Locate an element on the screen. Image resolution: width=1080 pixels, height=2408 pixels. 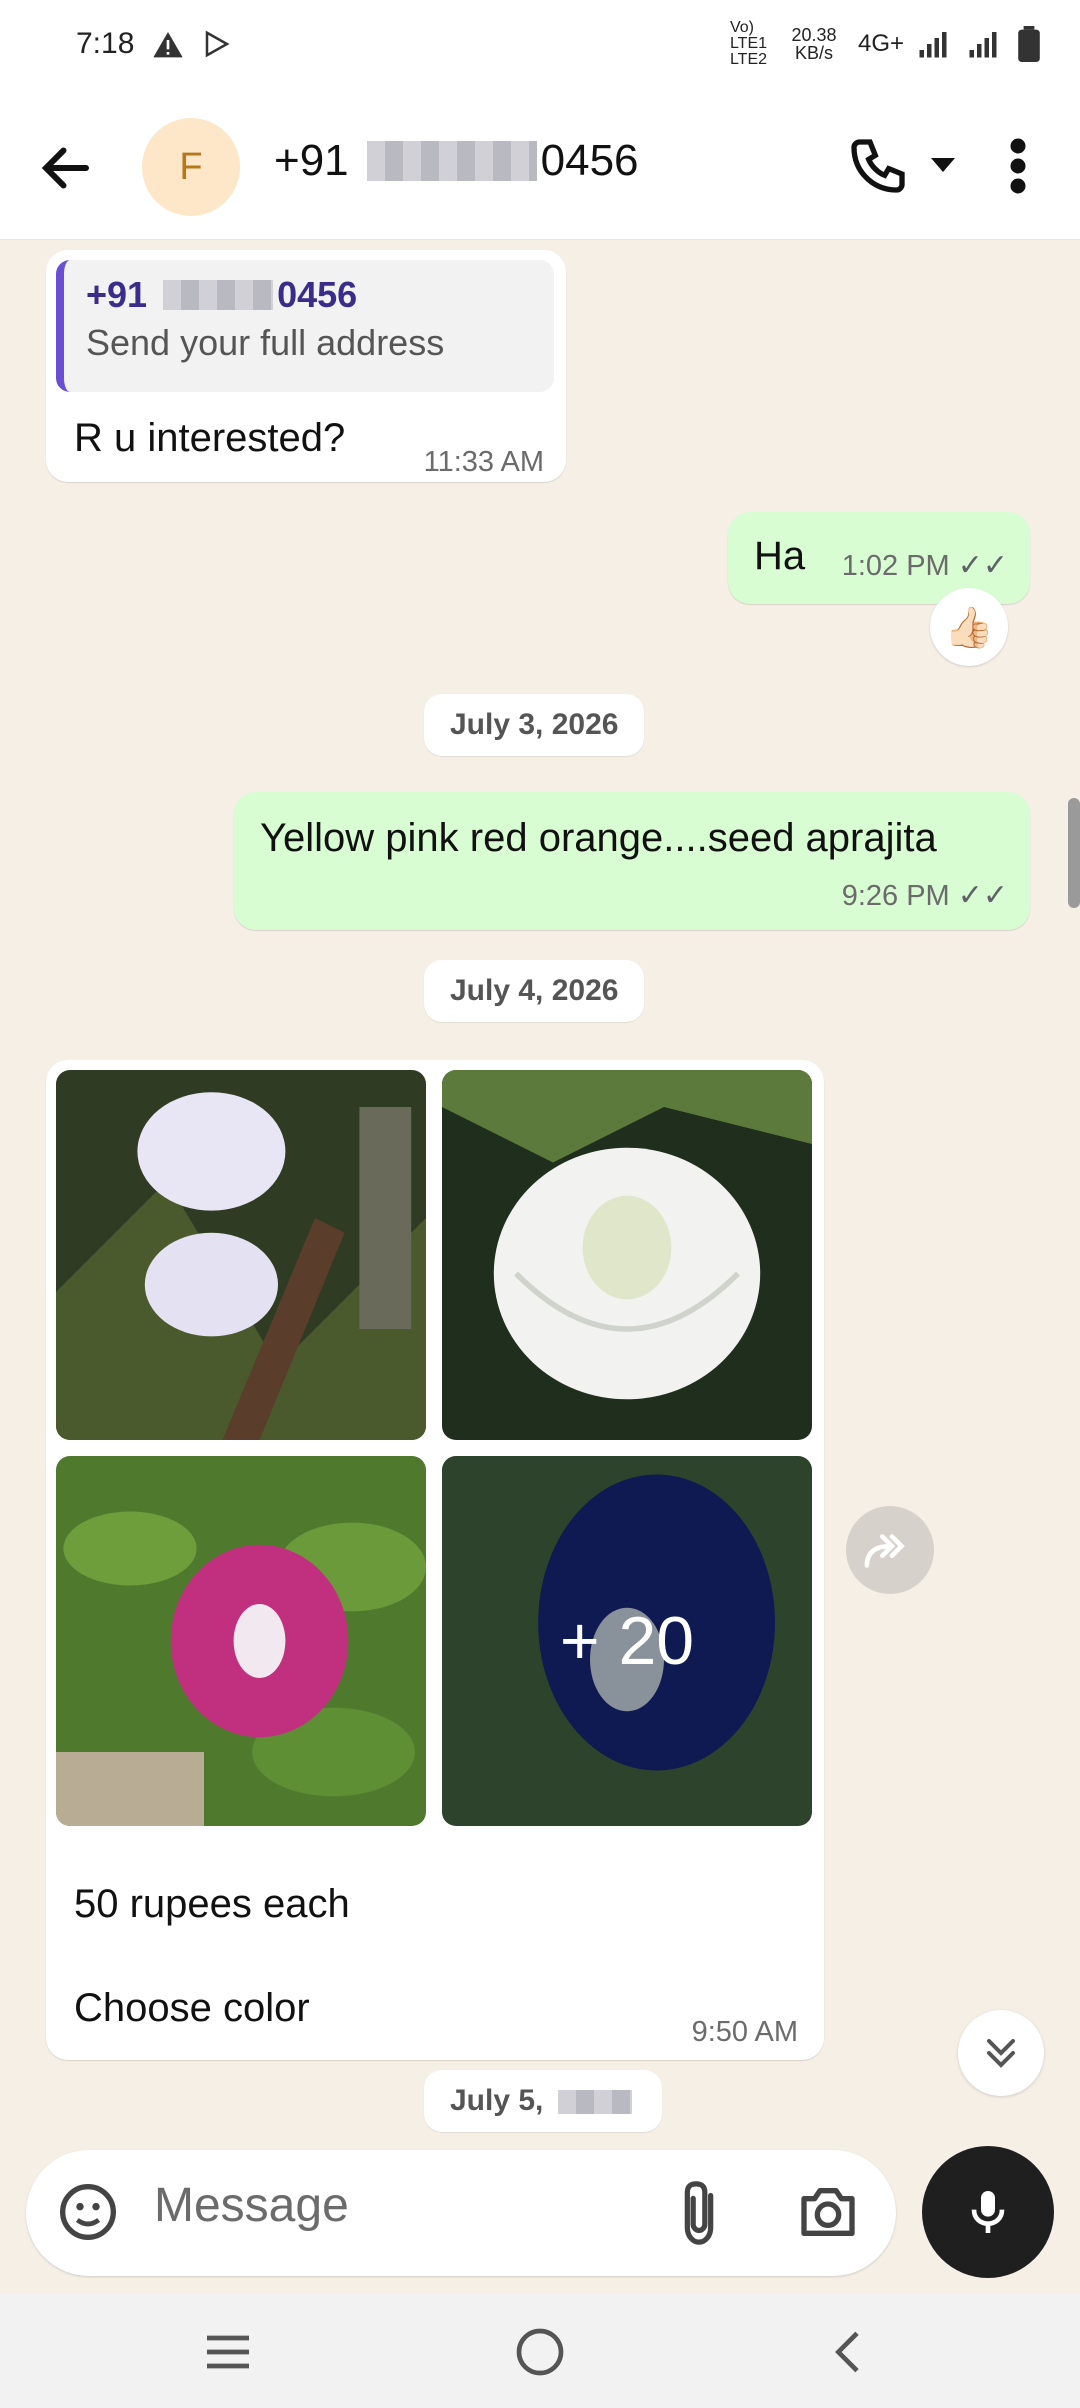
date-separator-text: July 5, is located at coordinates (497, 2100).